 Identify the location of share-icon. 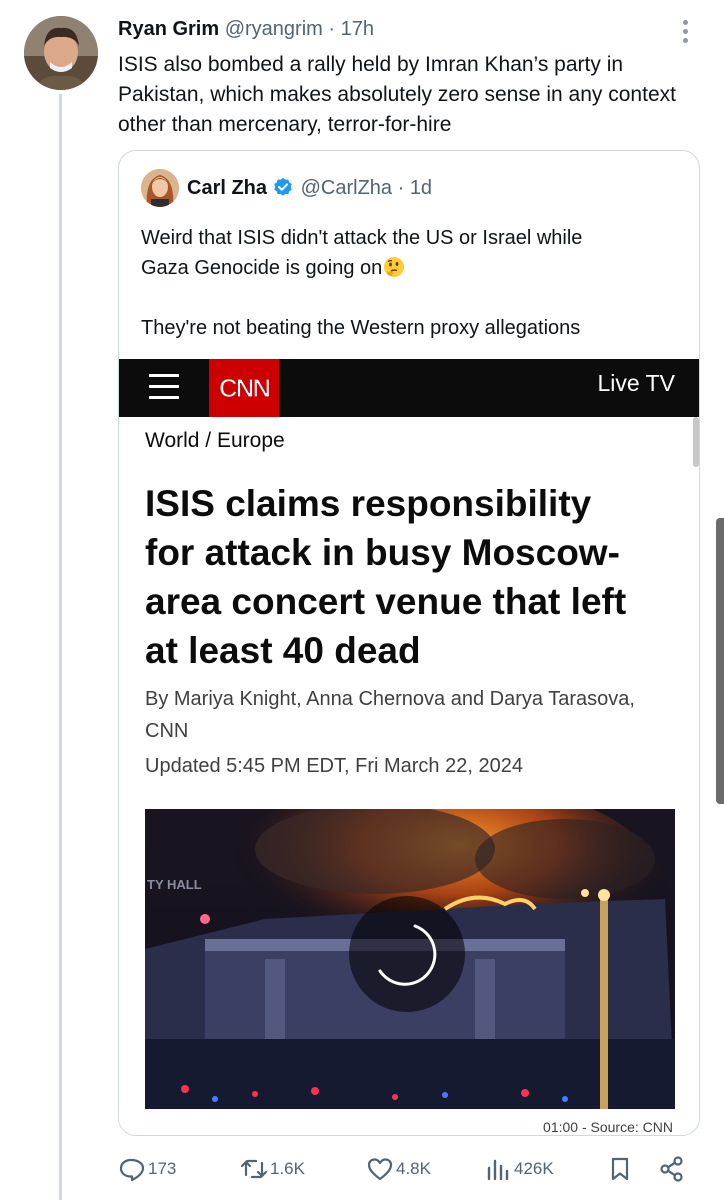
(671, 1169).